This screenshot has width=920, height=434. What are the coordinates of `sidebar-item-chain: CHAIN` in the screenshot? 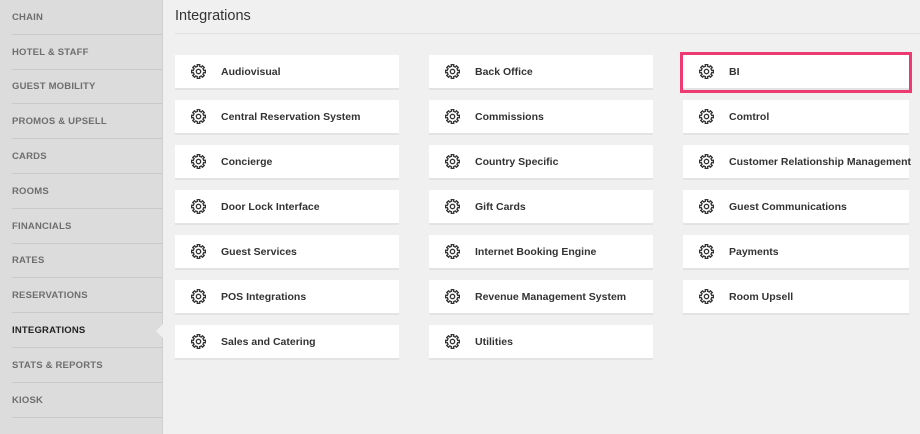 It's located at (81, 17).